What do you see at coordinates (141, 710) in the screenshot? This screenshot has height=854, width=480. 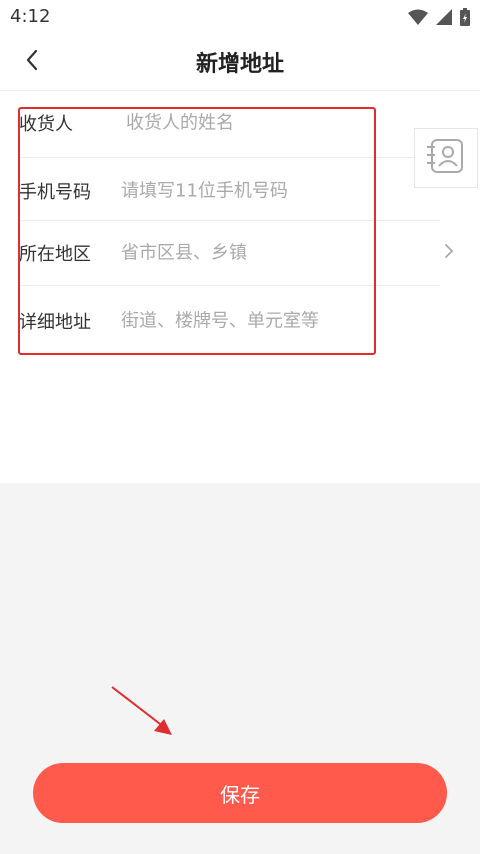 I see `annotation-arrow` at bounding box center [141, 710].